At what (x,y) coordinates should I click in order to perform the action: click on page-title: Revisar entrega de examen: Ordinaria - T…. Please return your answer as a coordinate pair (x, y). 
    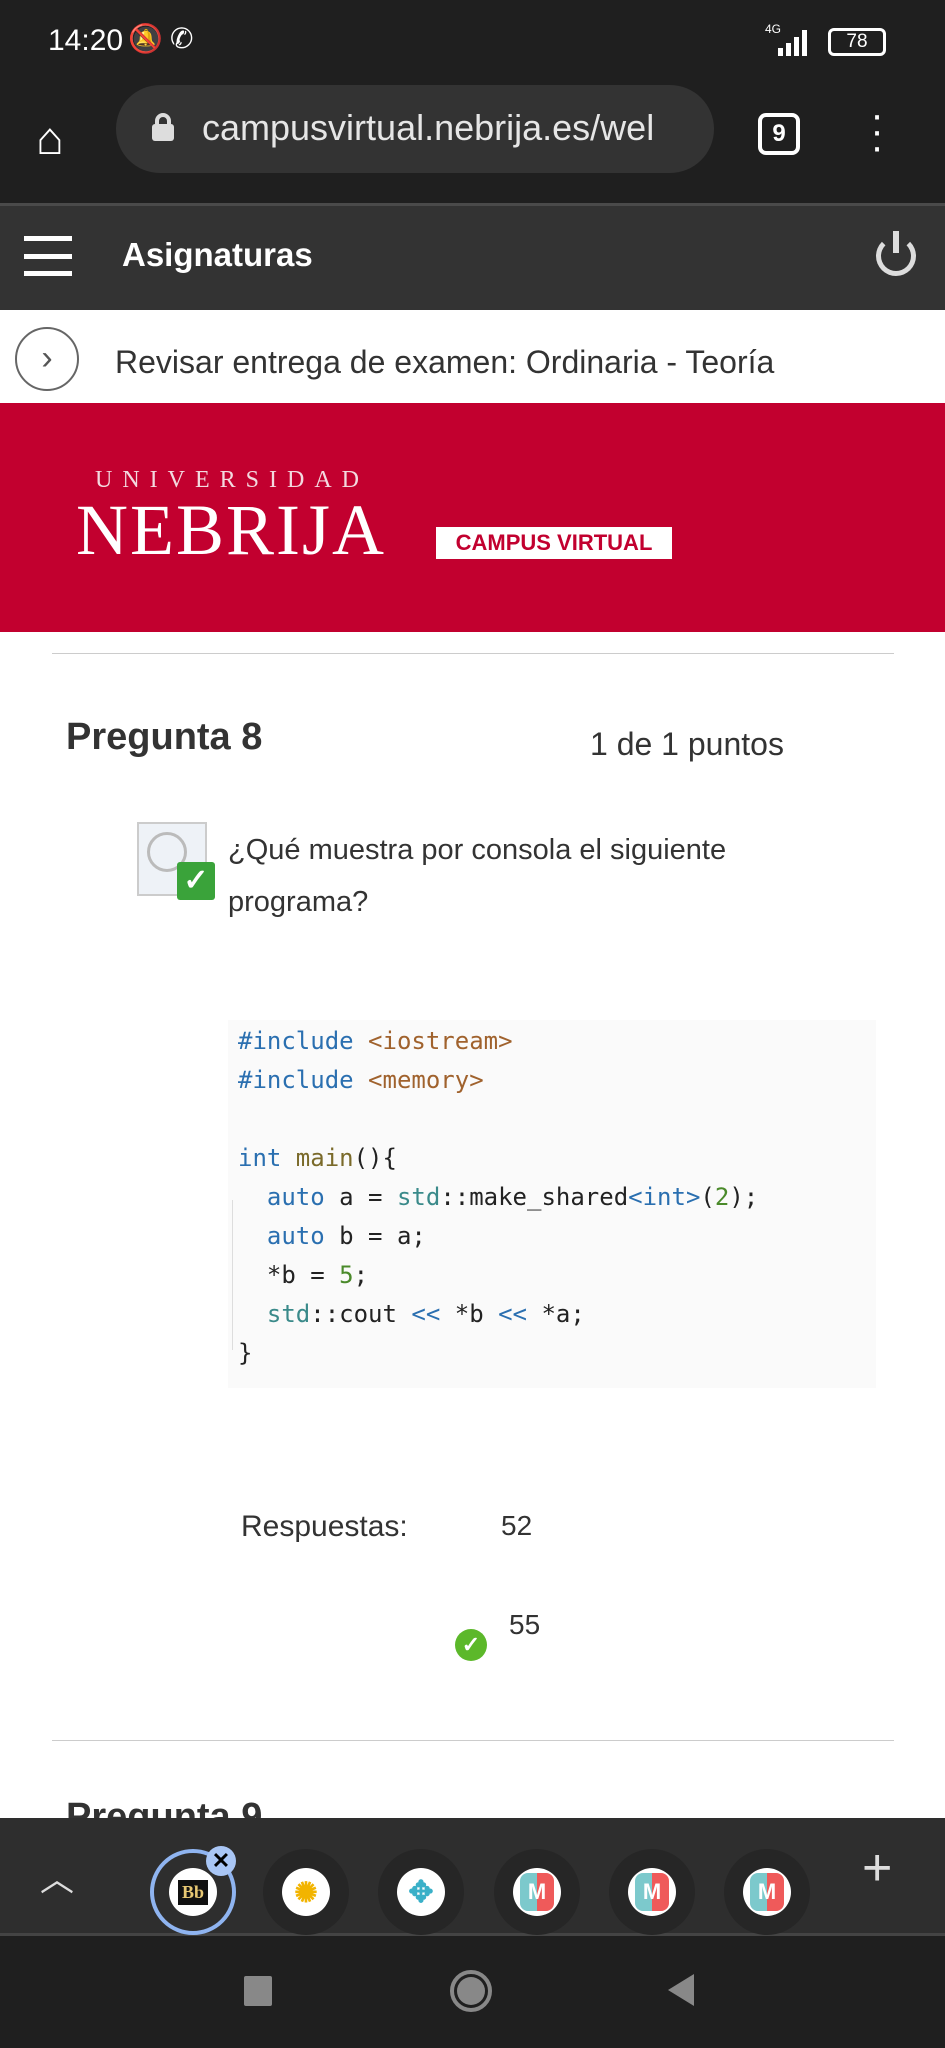
    Looking at the image, I should click on (445, 362).